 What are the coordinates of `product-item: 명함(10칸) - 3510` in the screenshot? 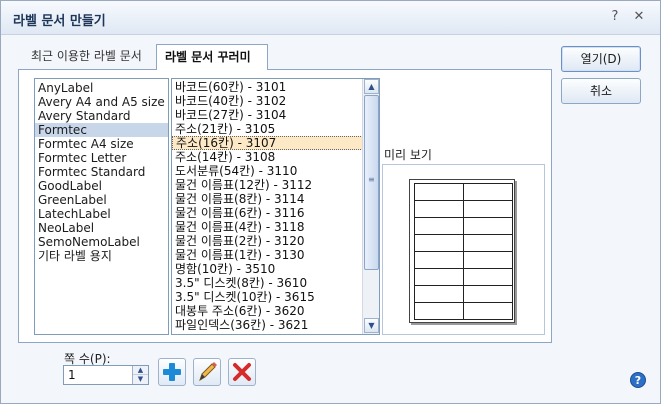 It's located at (275, 269).